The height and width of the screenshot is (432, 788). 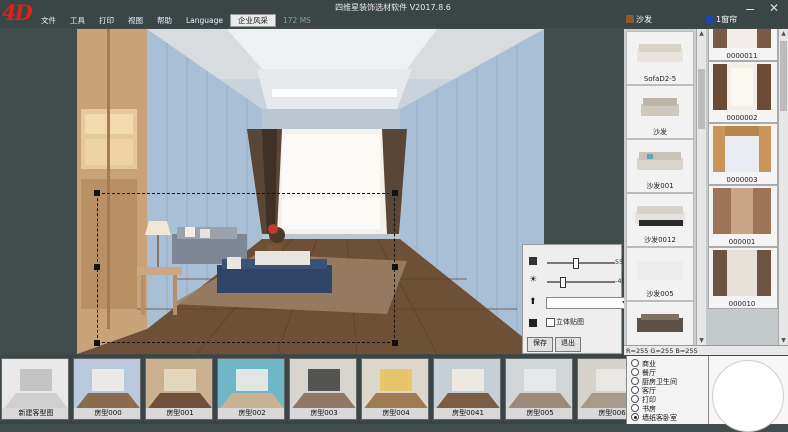 What do you see at coordinates (395, 343) in the screenshot?
I see `resize-handle-br` at bounding box center [395, 343].